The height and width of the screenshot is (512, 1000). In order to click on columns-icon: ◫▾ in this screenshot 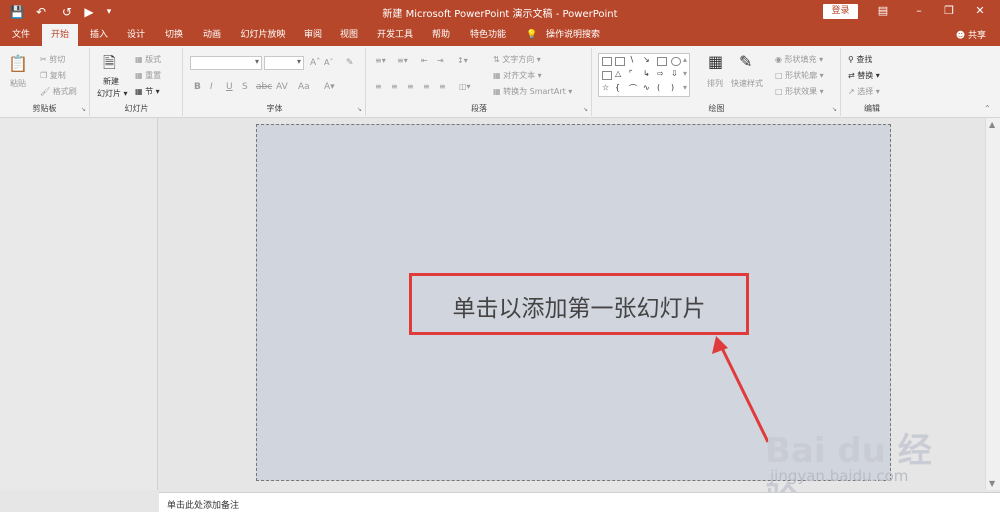, I will do `click(465, 86)`.